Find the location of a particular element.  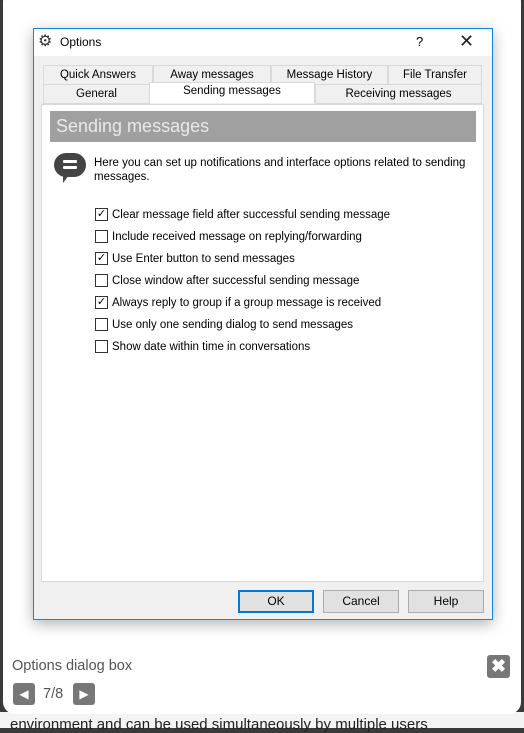

gear-icon: ⚙ is located at coordinates (45, 41).